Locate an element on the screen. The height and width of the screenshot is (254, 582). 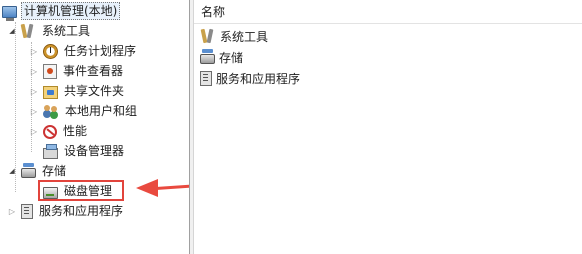
performance-icon is located at coordinates (50, 131).